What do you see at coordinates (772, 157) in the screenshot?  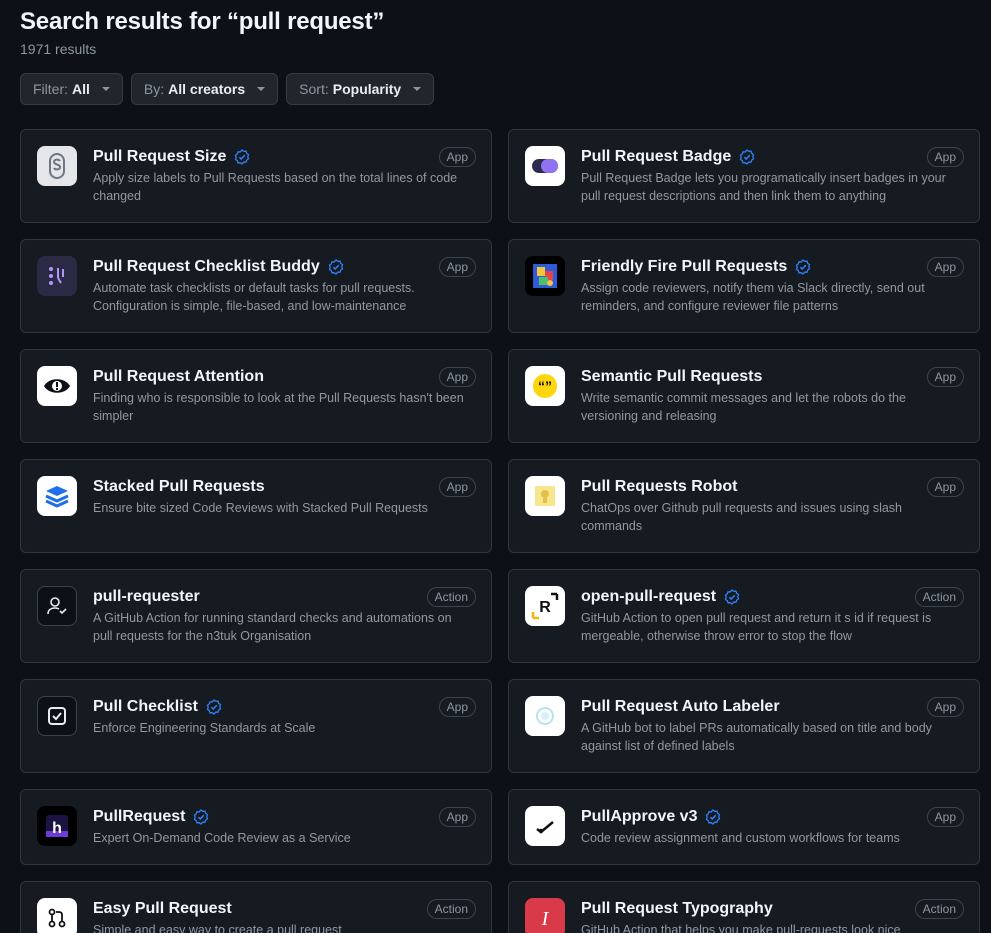 I see `result-name-row: Pull Request Badge` at bounding box center [772, 157].